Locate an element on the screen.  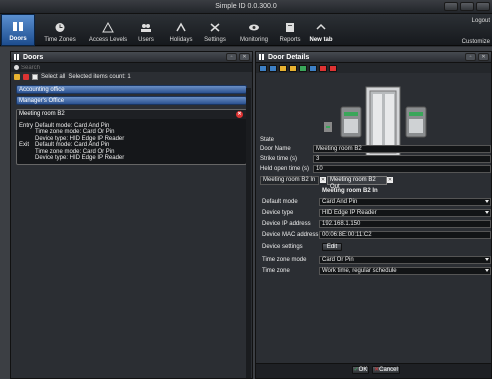
ok-button: ✓OK is located at coordinates (360, 370).